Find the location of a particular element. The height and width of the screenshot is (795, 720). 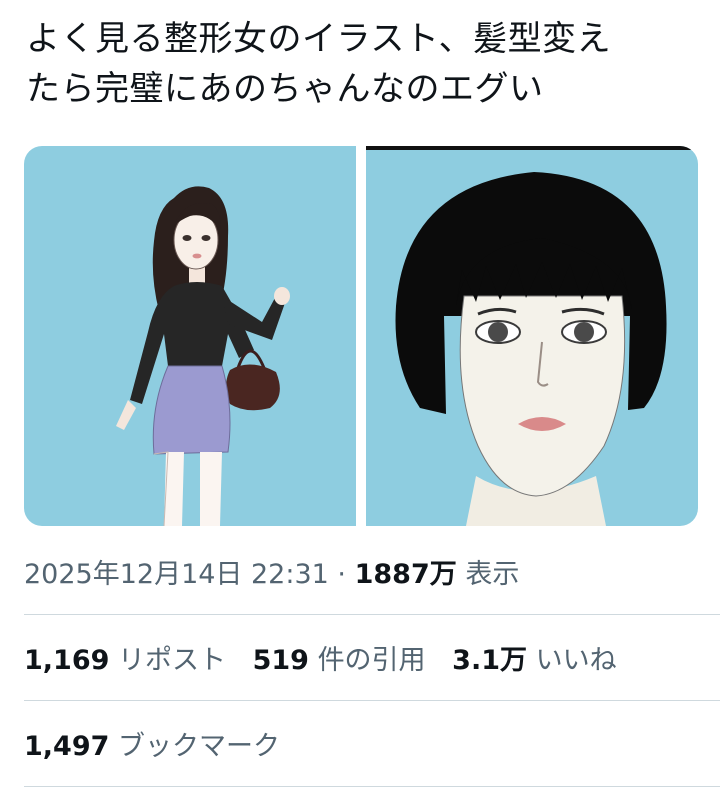

quotes-count: 519 is located at coordinates (280, 660).